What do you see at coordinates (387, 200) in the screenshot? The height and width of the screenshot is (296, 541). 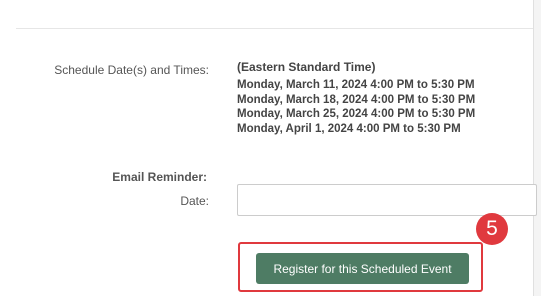 I see `reminder-date-input` at bounding box center [387, 200].